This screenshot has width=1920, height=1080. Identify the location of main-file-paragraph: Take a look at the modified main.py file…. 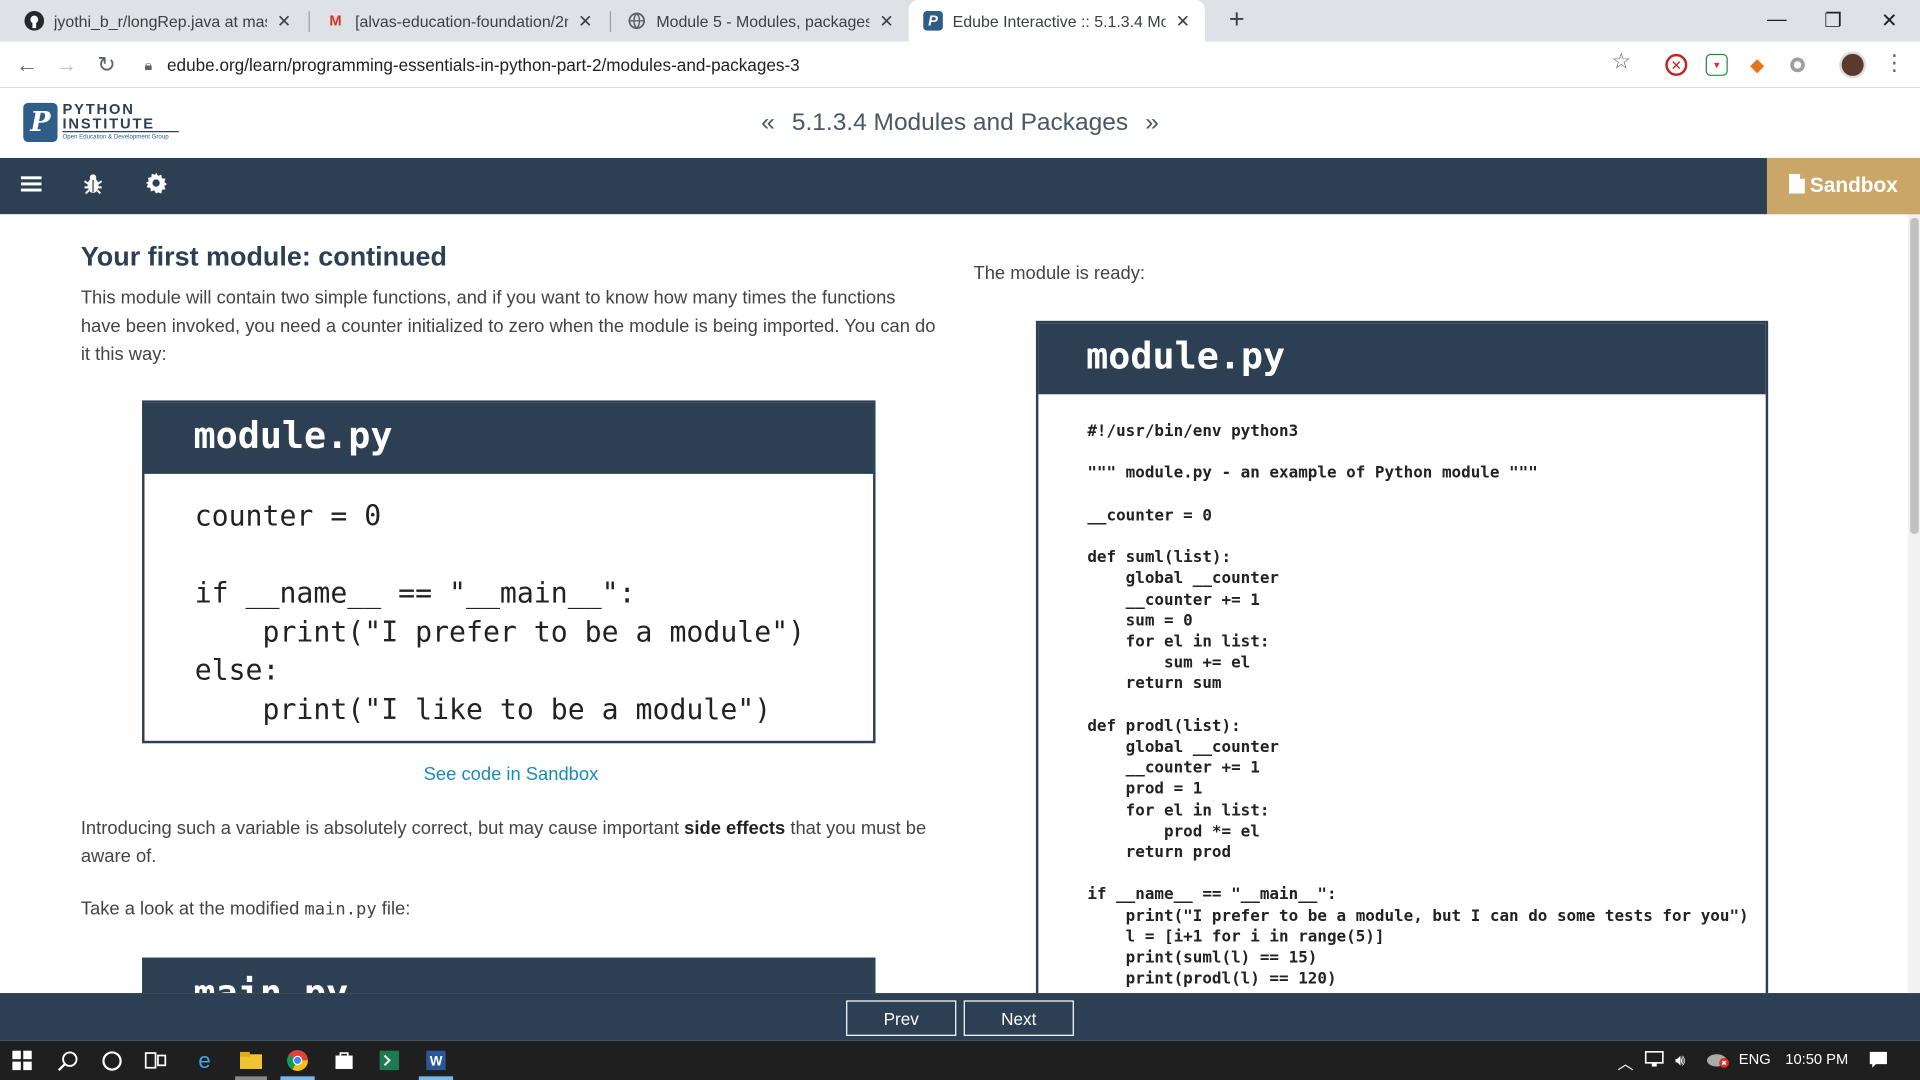
(509, 909).